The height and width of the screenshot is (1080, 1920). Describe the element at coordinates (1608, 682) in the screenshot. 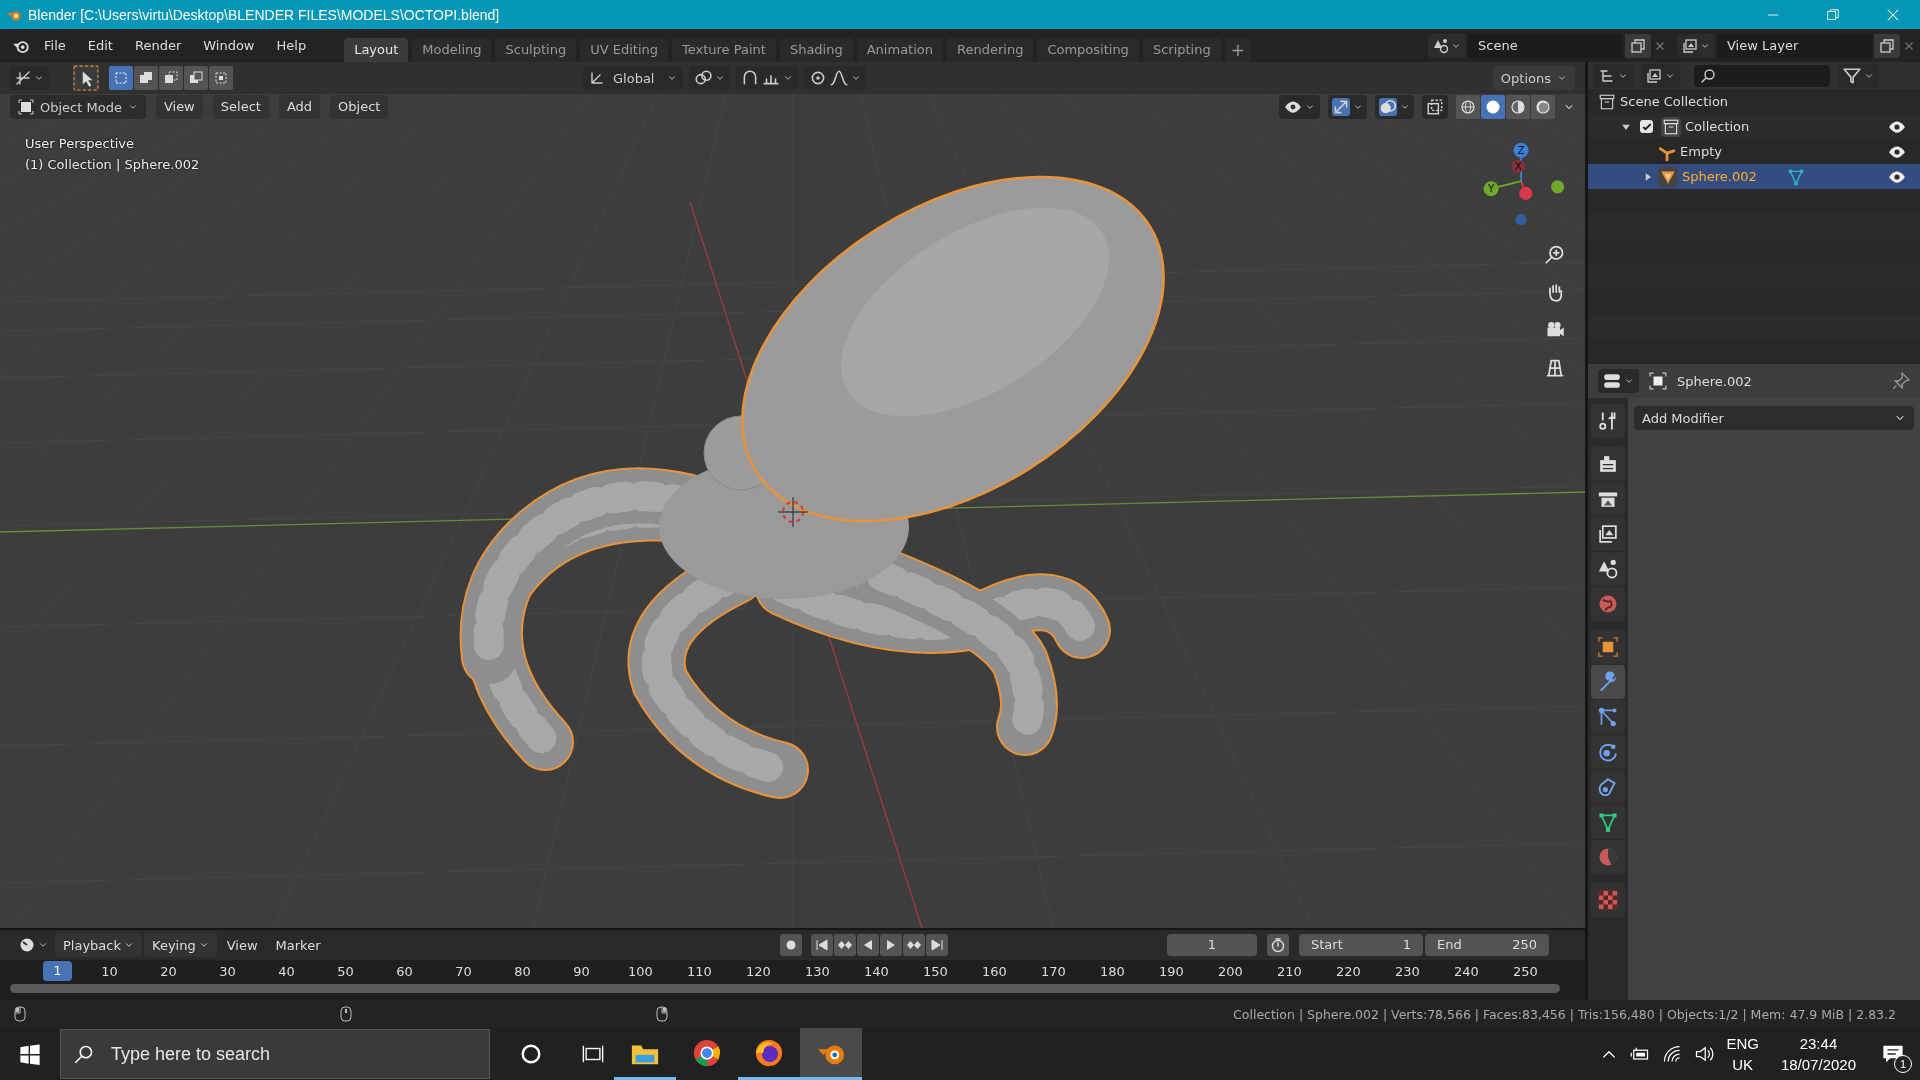

I see `wrench-icon` at that location.